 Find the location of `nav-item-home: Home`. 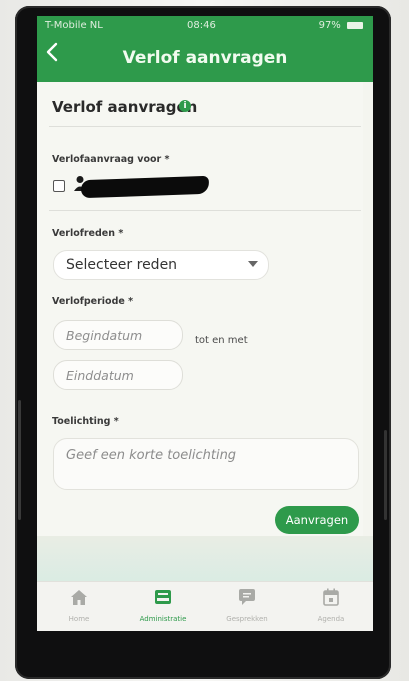

nav-item-home: Home is located at coordinates (79, 606).